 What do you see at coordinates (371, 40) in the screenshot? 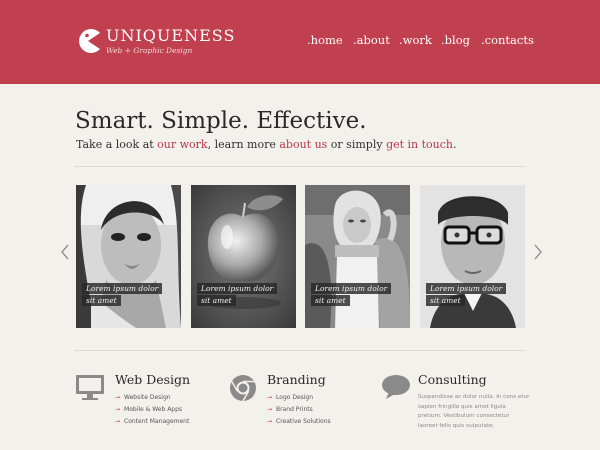
I see `nav-about: .about` at bounding box center [371, 40].